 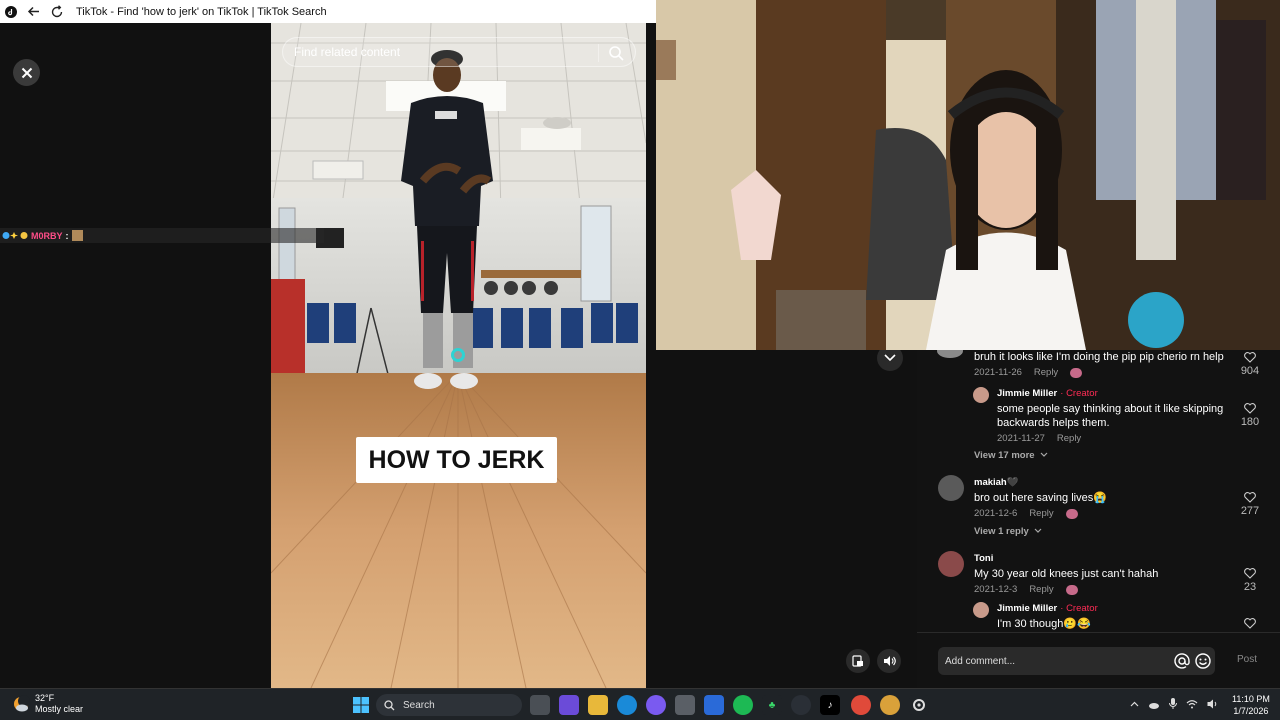 What do you see at coordinates (1114, 616) in the screenshot?
I see `reply-item: Jimmie Miller · Creator I'm 30 though🥲😂` at bounding box center [1114, 616].